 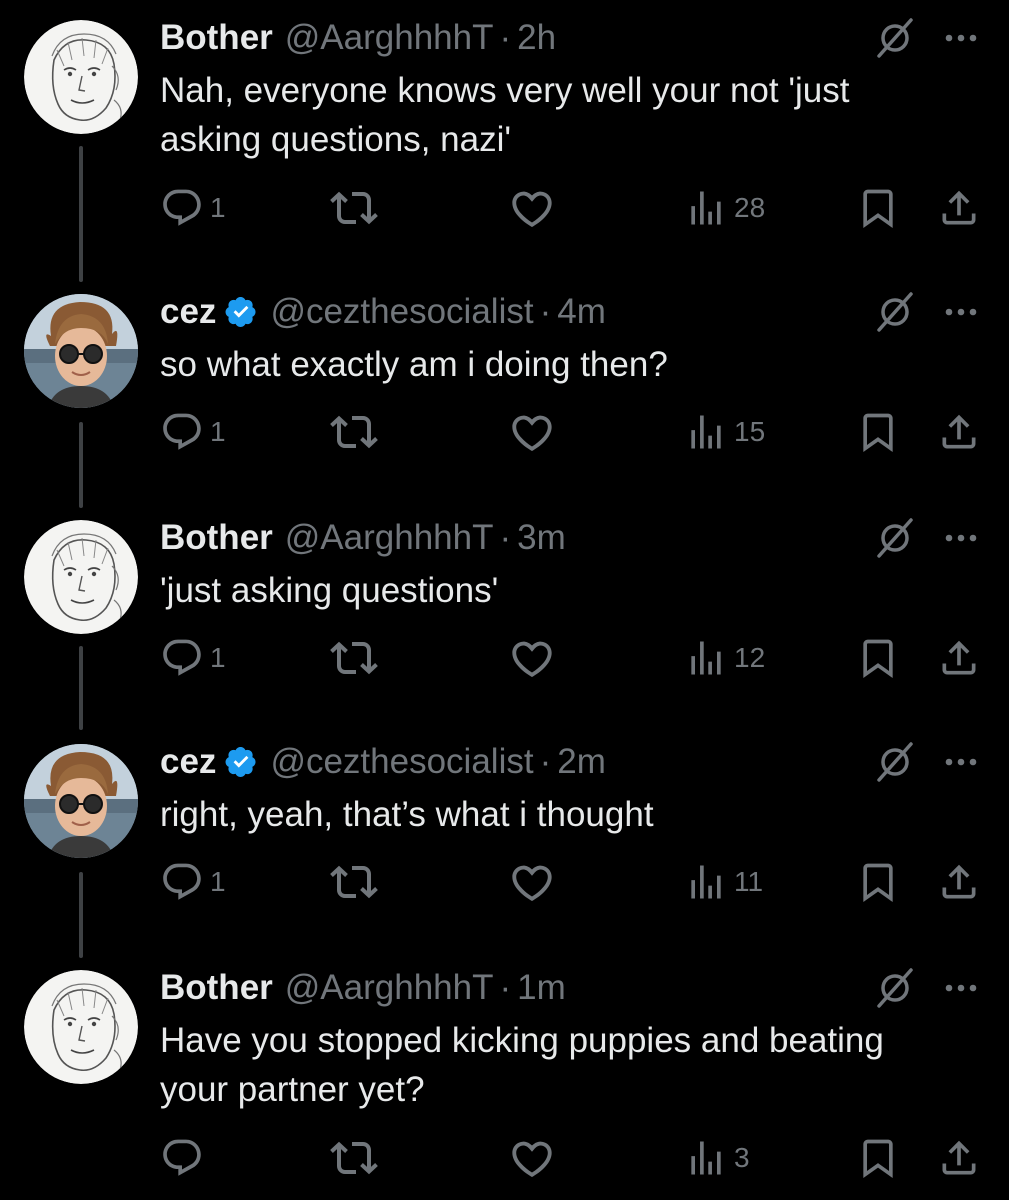 What do you see at coordinates (504, 882) in the screenshot?
I see `tweet-actions: 1 11` at bounding box center [504, 882].